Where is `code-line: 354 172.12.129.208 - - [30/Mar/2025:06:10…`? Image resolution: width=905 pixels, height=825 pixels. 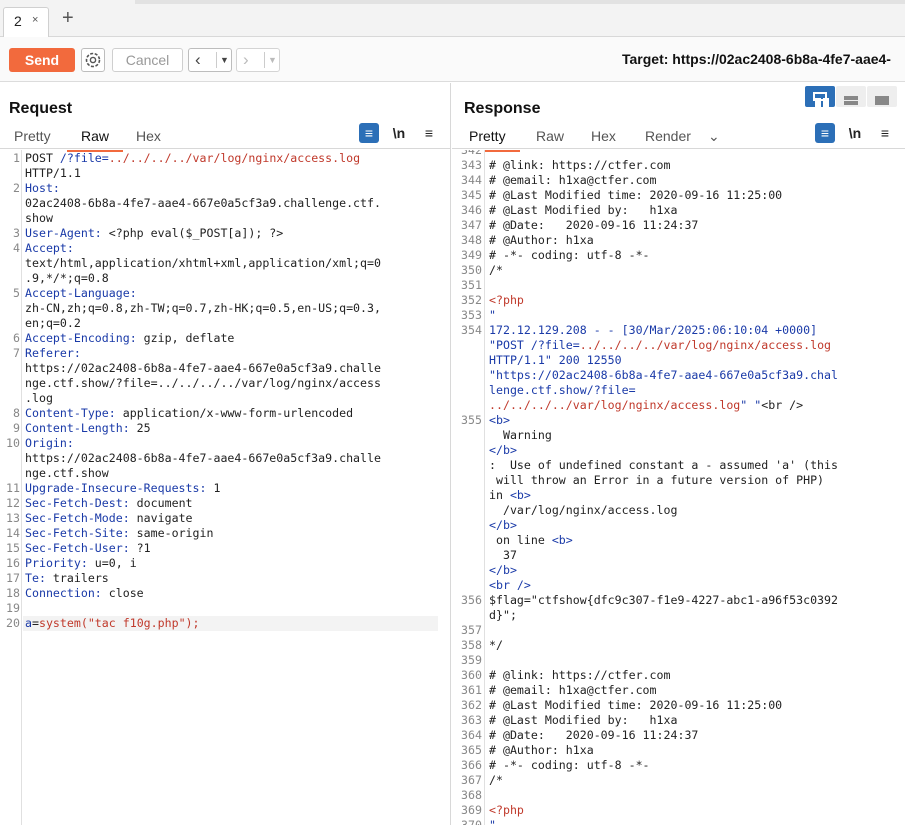
code-line: 354 172.12.129.208 - - [30/Mar/2025:06:10… is located at coordinates (678, 330).